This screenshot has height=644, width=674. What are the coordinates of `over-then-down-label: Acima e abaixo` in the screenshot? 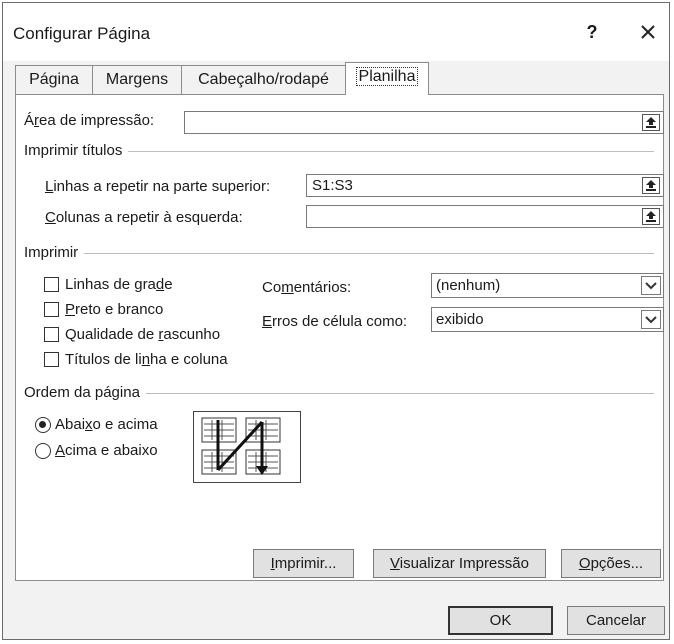 It's located at (106, 450).